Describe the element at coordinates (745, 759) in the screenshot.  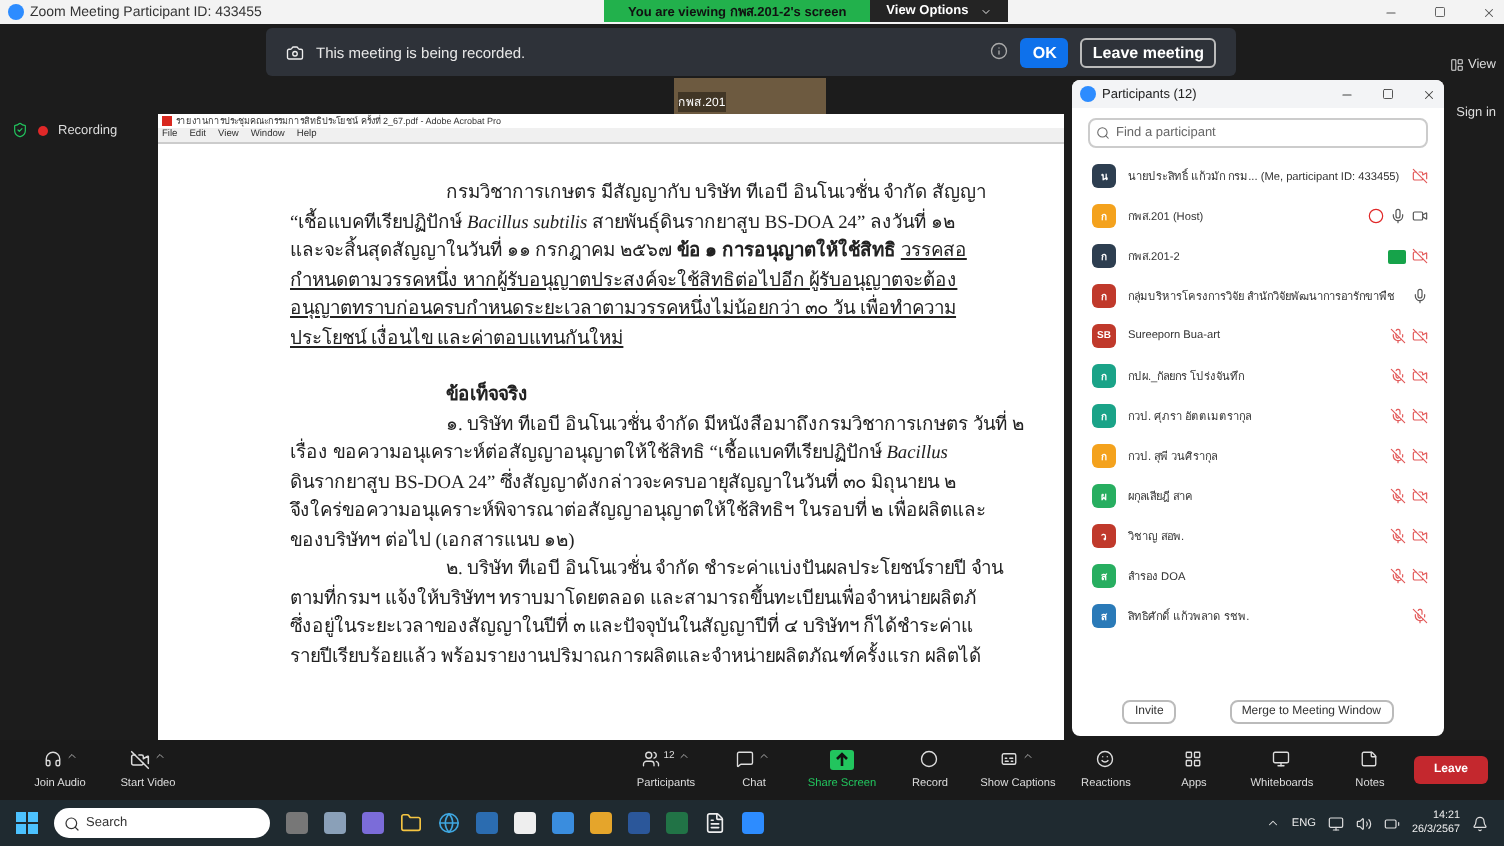
I see `chat-icon` at that location.